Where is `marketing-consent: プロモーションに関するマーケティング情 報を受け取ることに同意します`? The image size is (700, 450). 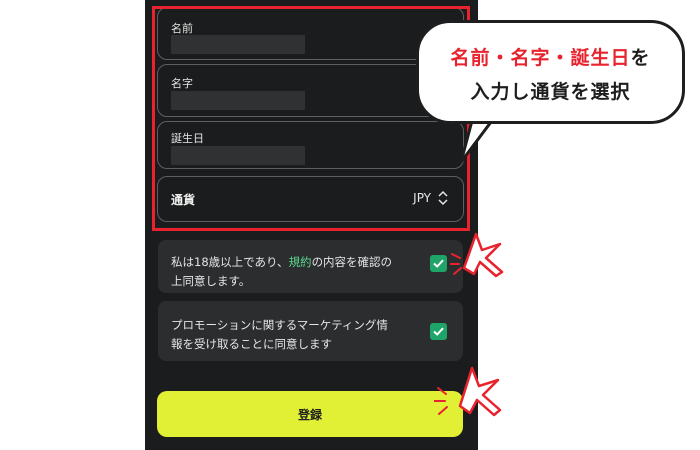
marketing-consent: プロモーションに関するマーケティング情 報を受け取ることに同意します is located at coordinates (310, 331).